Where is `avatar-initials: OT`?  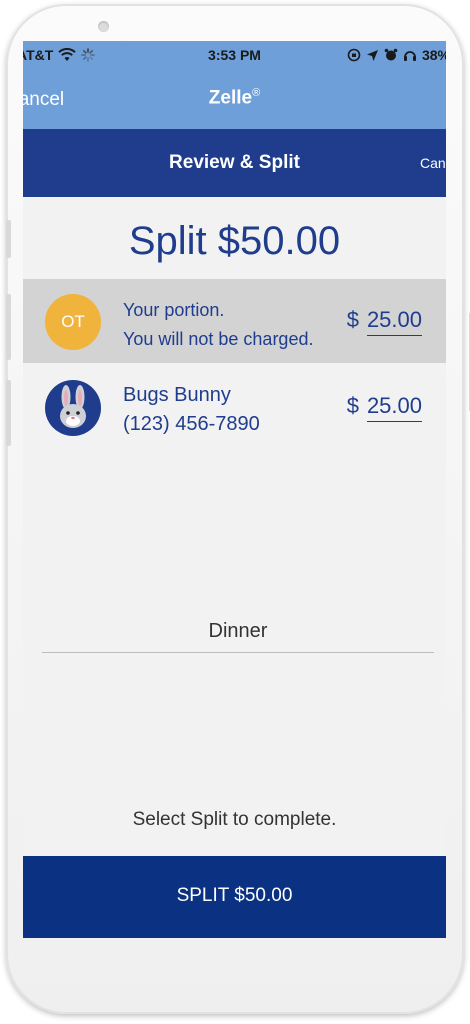 avatar-initials: OT is located at coordinates (73, 321).